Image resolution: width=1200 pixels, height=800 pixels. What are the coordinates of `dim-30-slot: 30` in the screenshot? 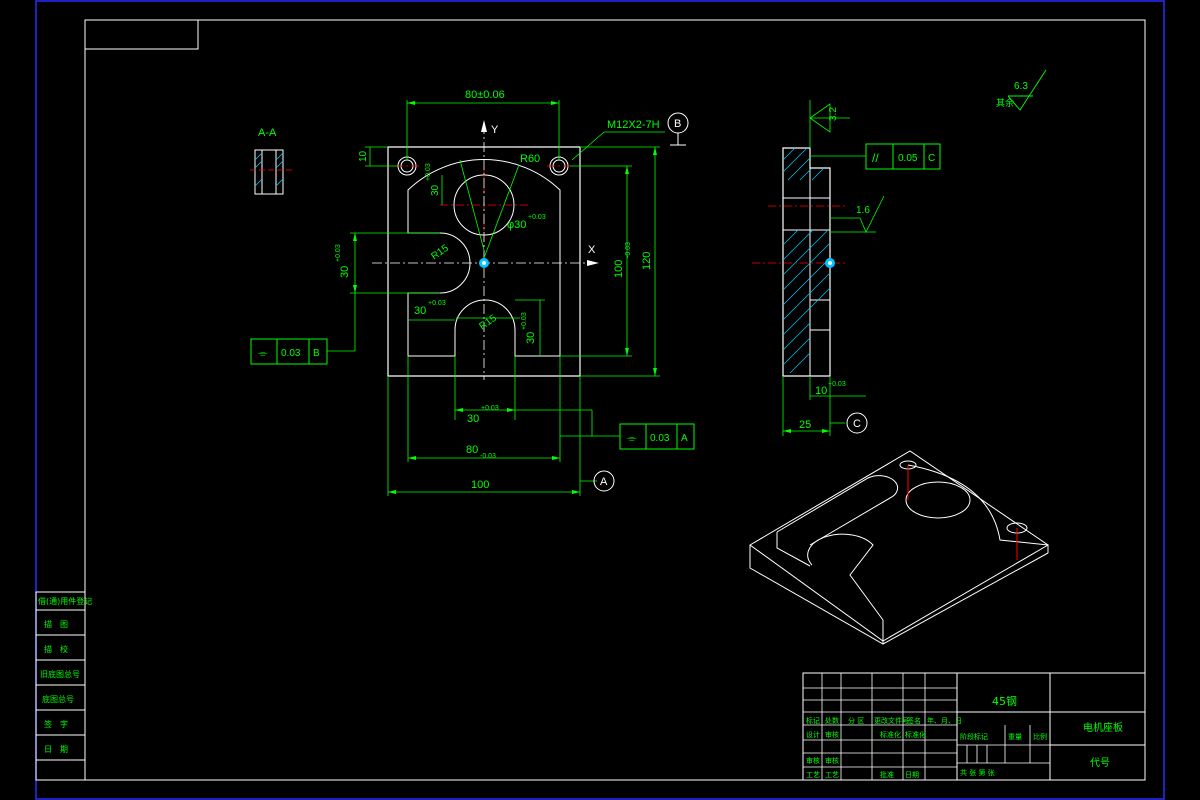 It's located at (531, 338).